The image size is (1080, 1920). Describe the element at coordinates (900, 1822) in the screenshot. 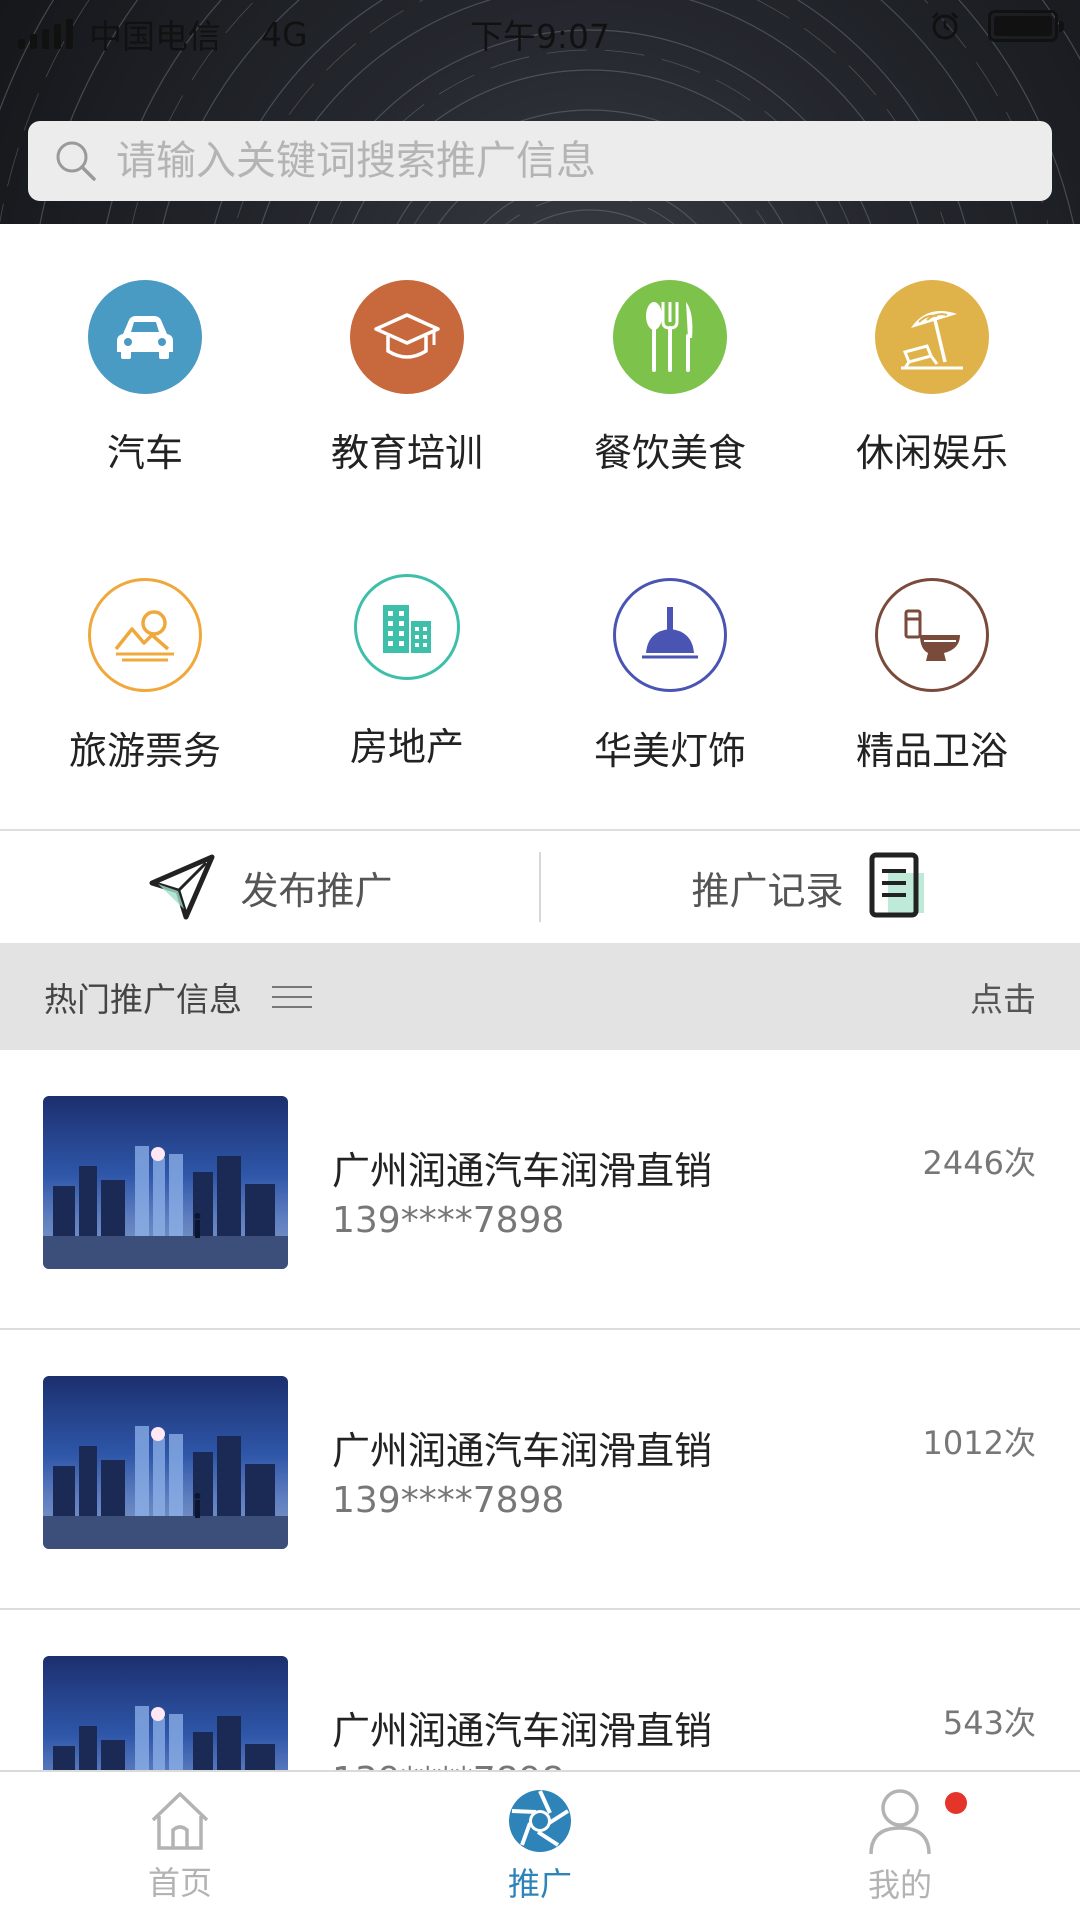

I see `user-icon` at that location.